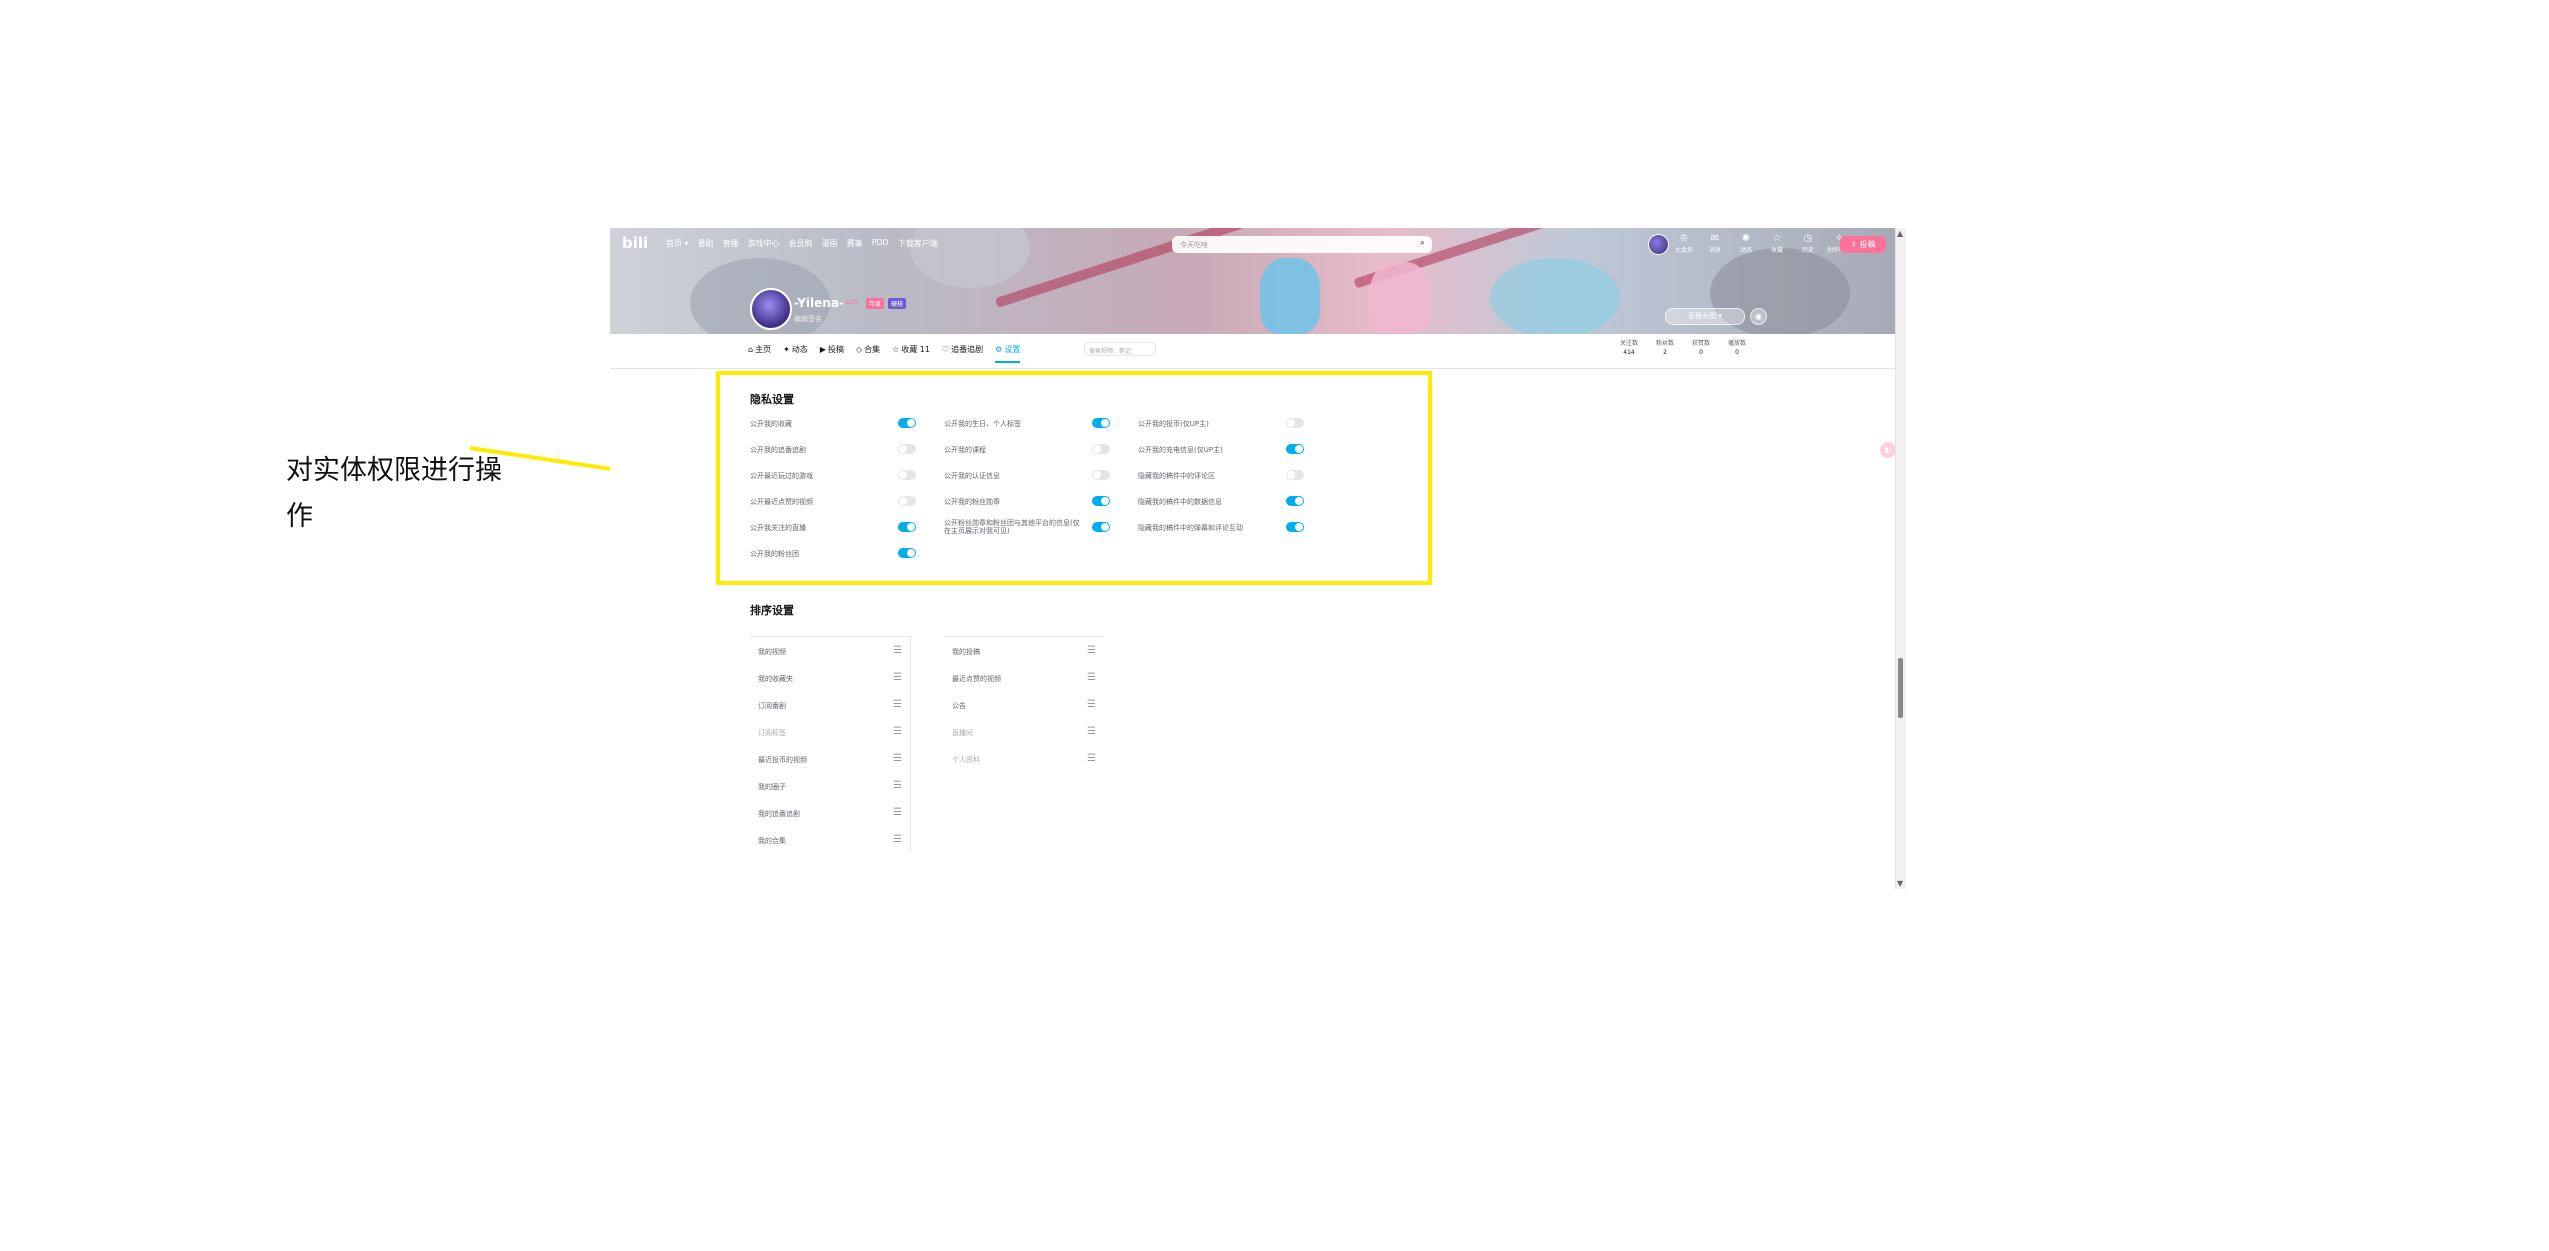 Image resolution: width=2549 pixels, height=1251 pixels. I want to click on gear-icon: ⚙, so click(999, 349).